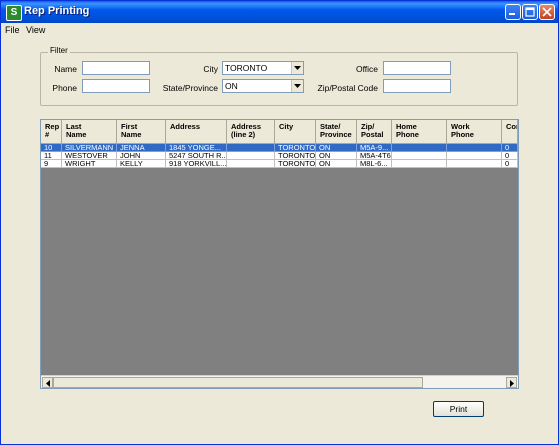 The height and width of the screenshot is (445, 559). I want to click on table-cell: WESTOVER, so click(89, 156).